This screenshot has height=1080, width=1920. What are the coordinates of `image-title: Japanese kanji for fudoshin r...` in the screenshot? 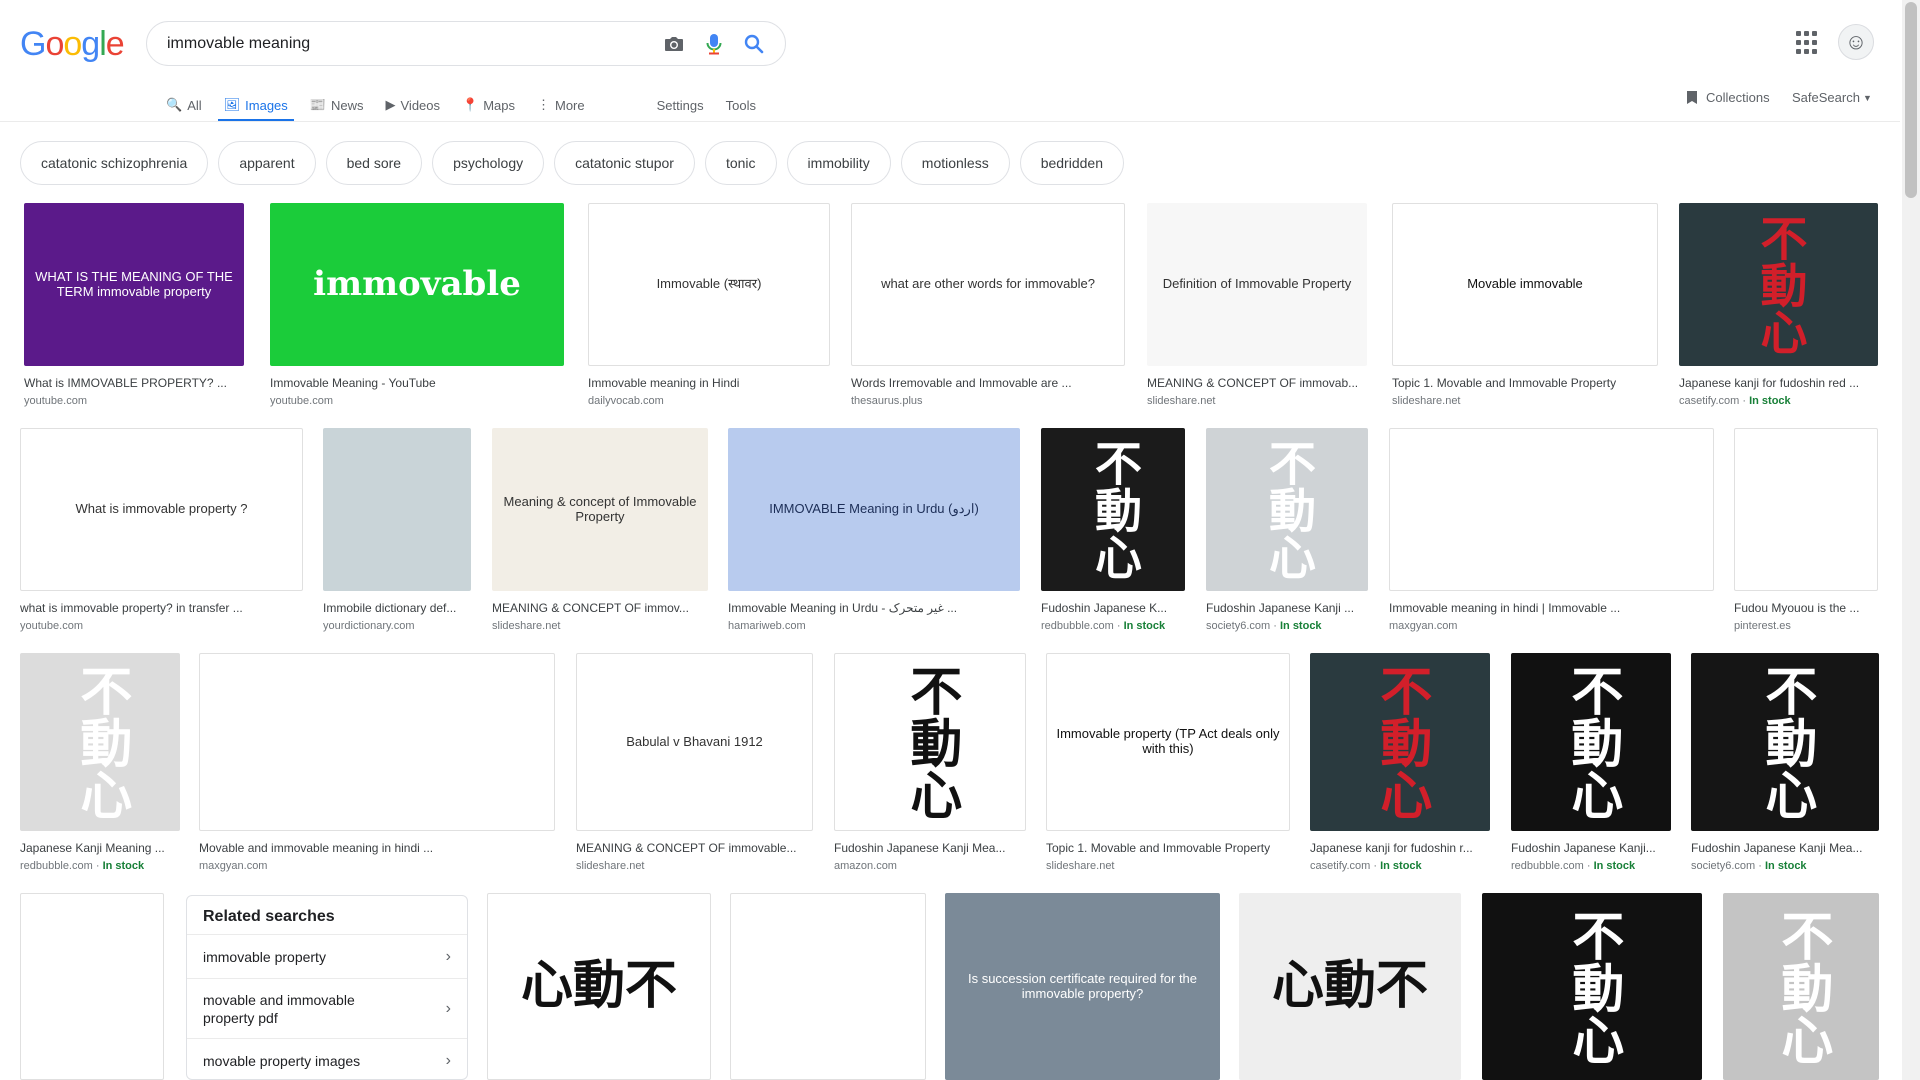 It's located at (1400, 848).